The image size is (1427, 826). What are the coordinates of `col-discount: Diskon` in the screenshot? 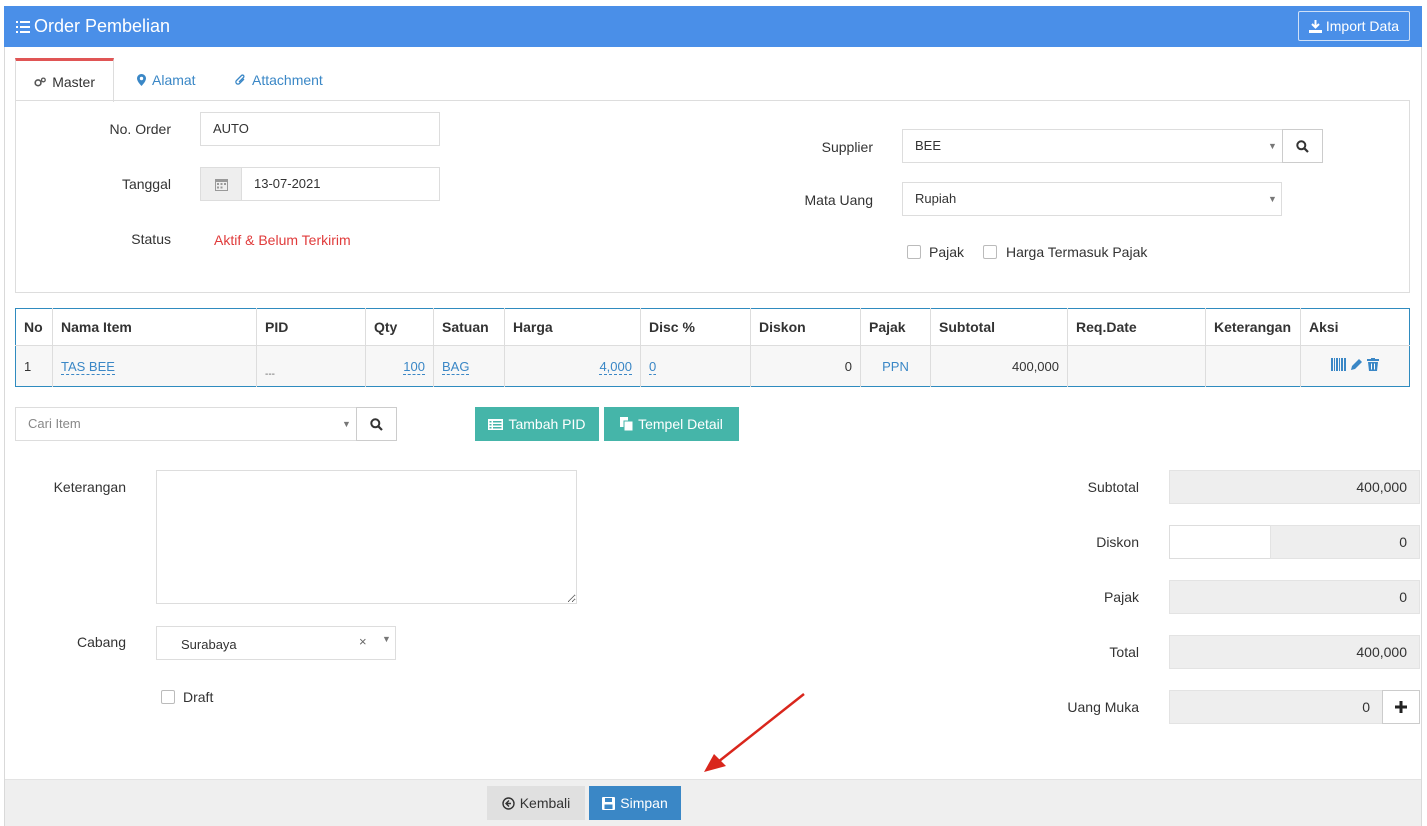 It's located at (805, 327).